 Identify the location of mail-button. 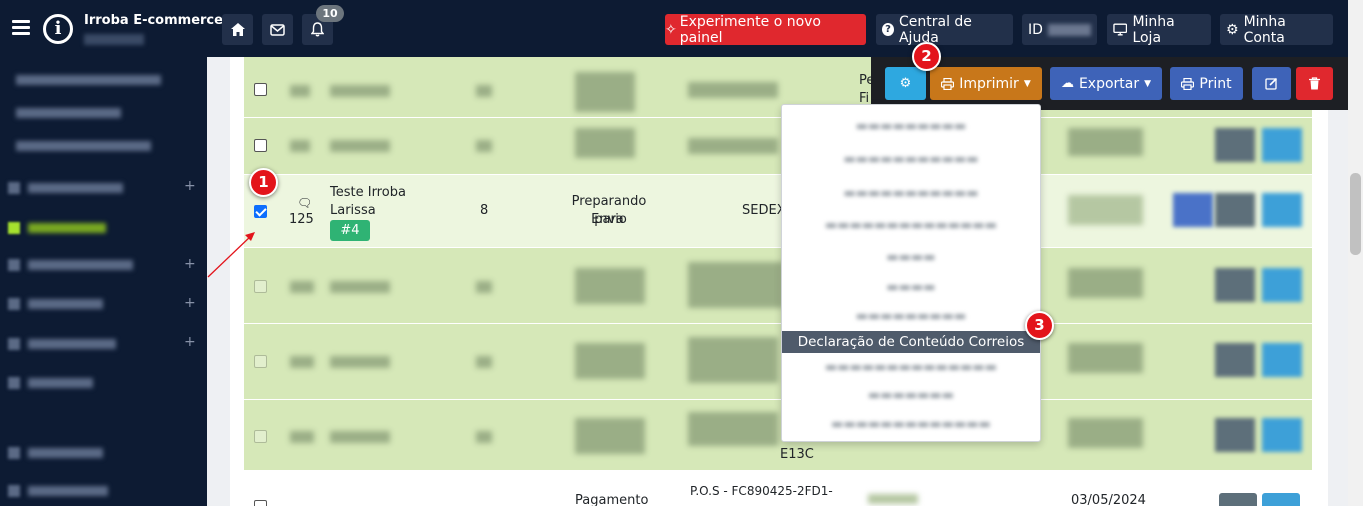
(277, 29).